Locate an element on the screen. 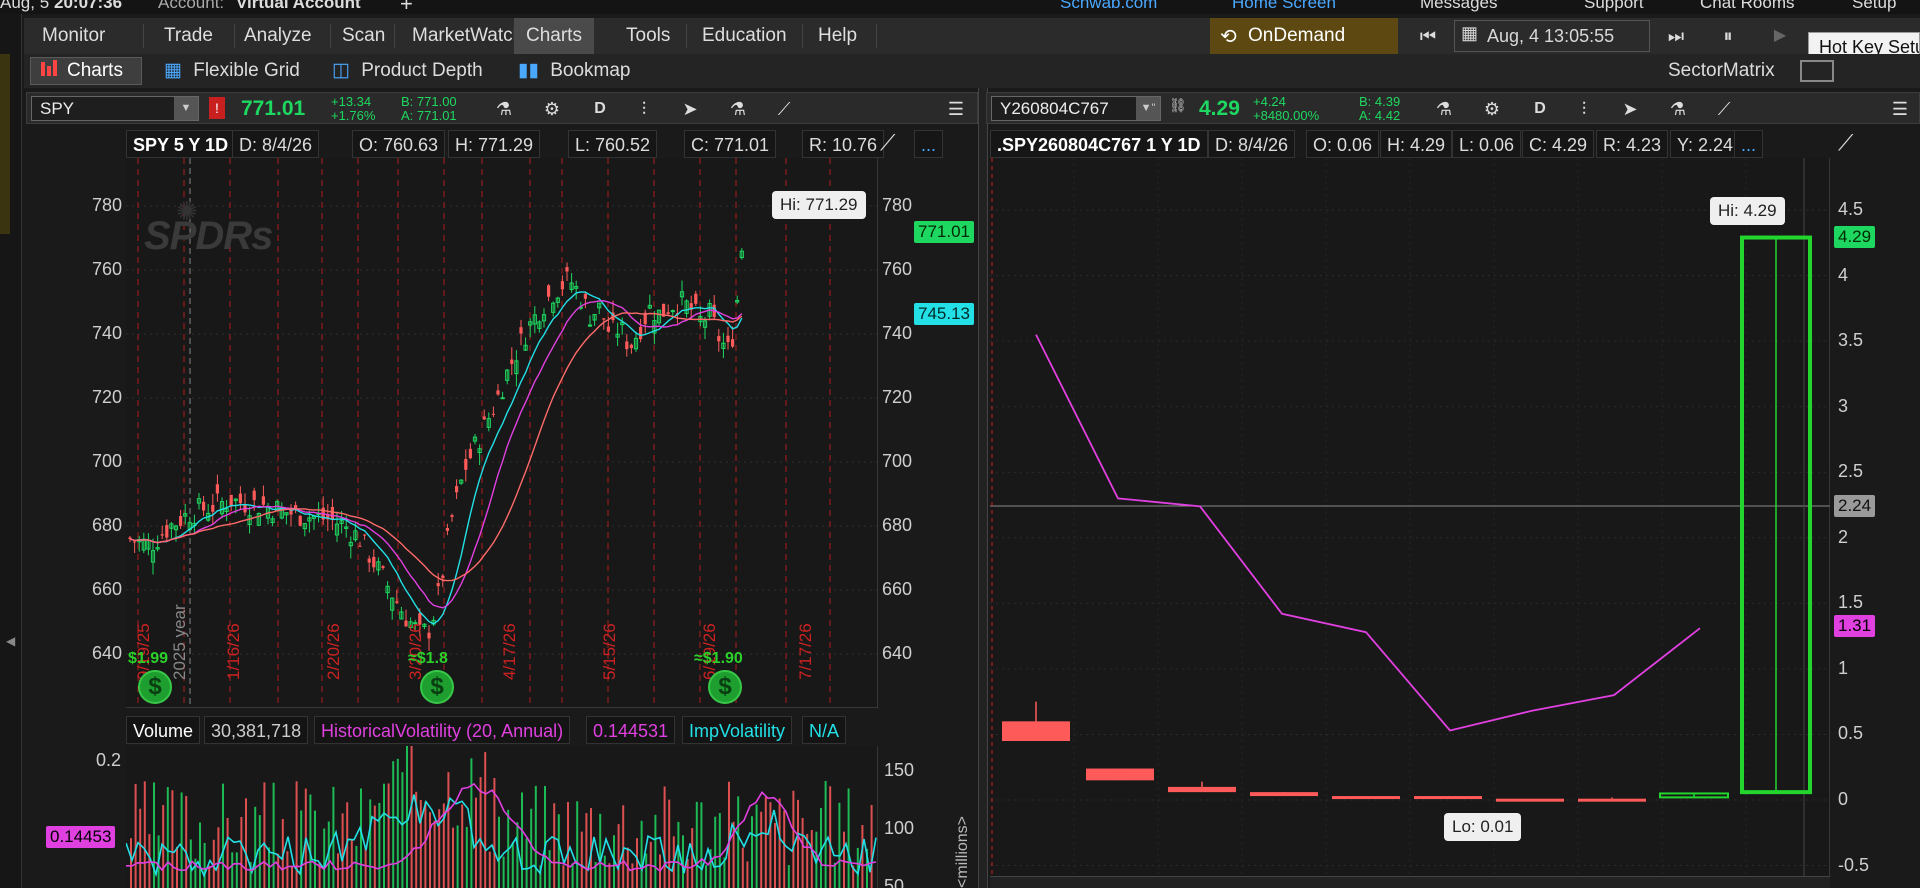 This screenshot has height=888, width=1920. product-depth-button: ◫ Product Depth is located at coordinates (407, 71).